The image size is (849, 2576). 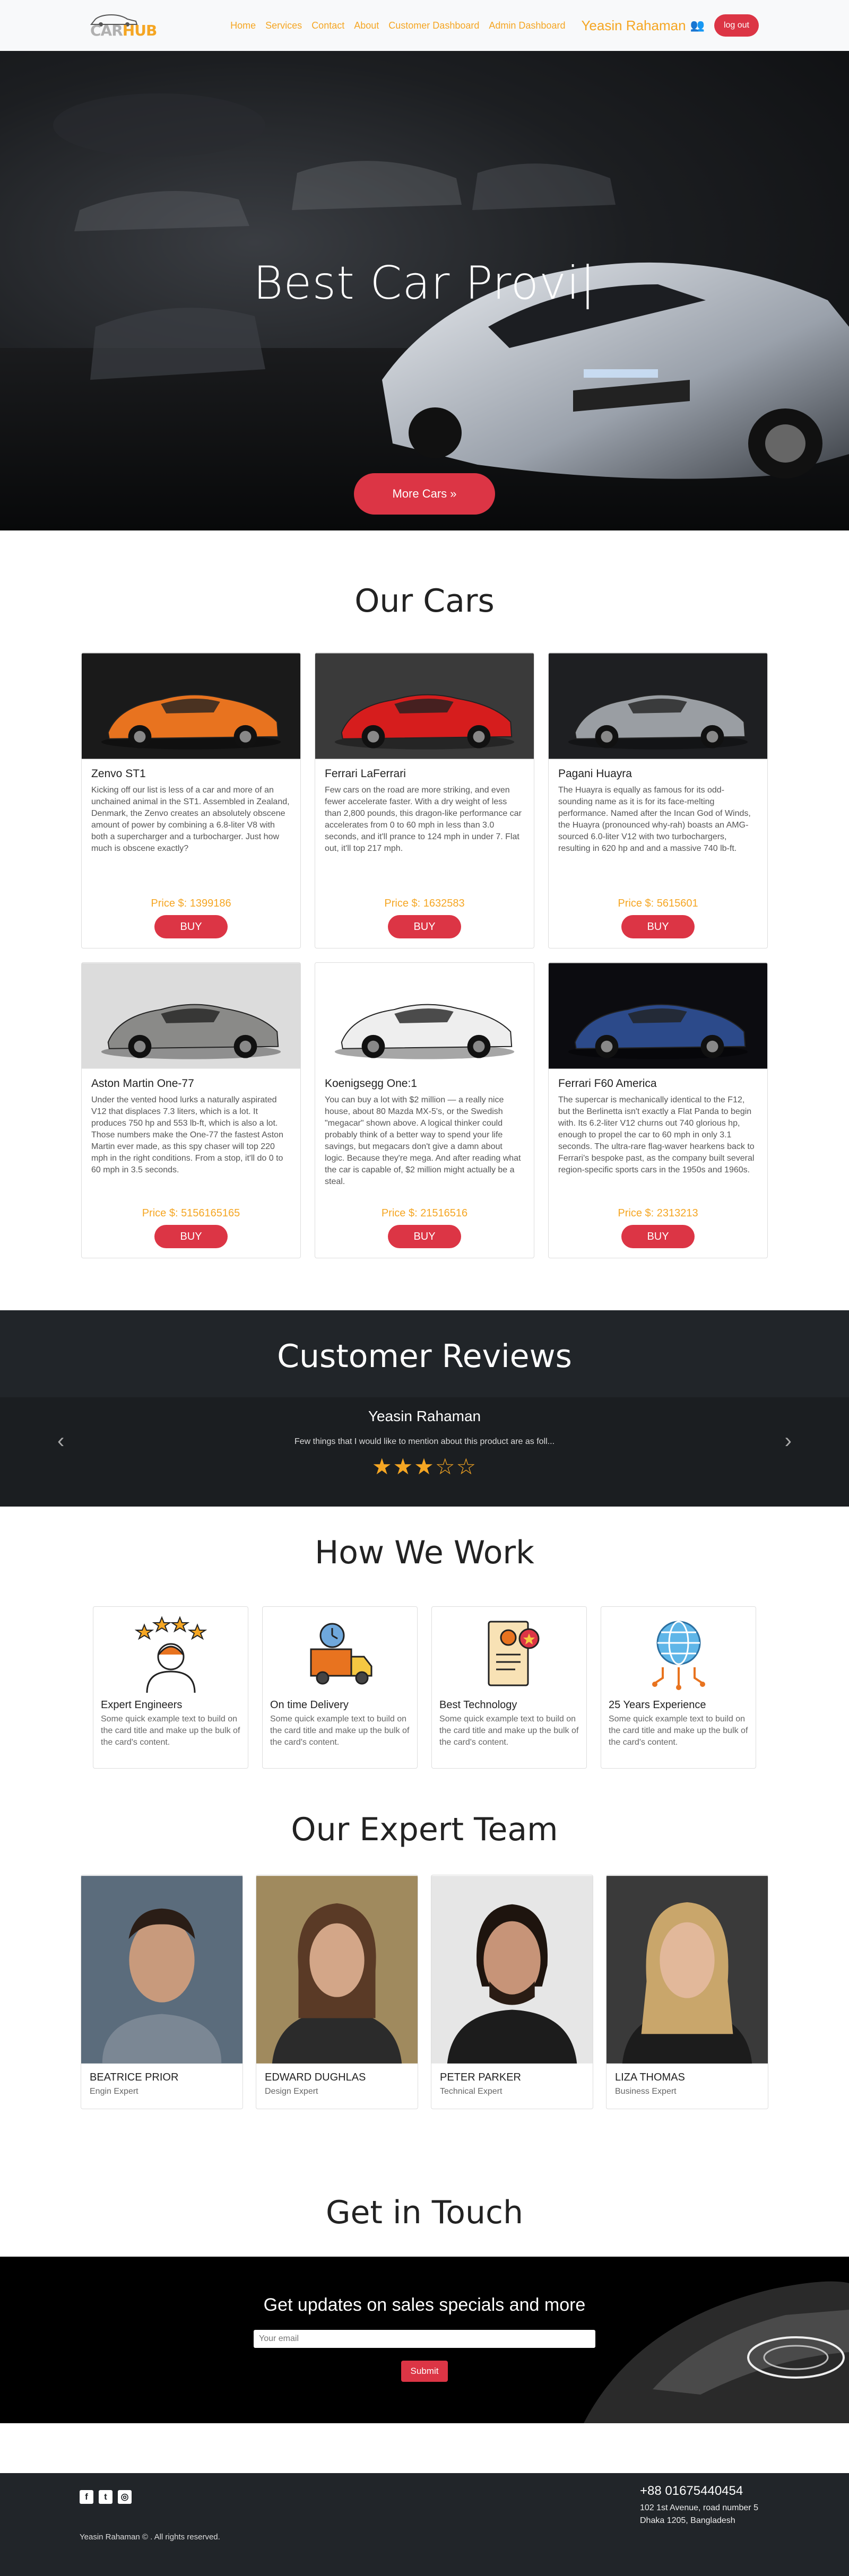 I want to click on nav-user: Yeasin Rahaman 👥, so click(x=642, y=26).